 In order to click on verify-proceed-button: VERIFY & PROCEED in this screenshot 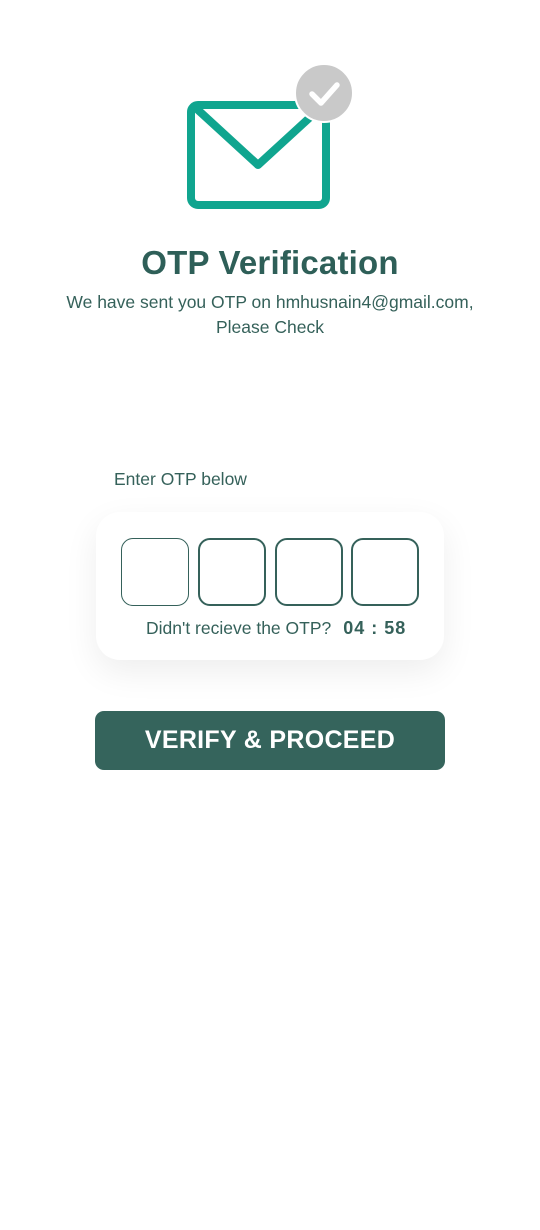, I will do `click(270, 740)`.